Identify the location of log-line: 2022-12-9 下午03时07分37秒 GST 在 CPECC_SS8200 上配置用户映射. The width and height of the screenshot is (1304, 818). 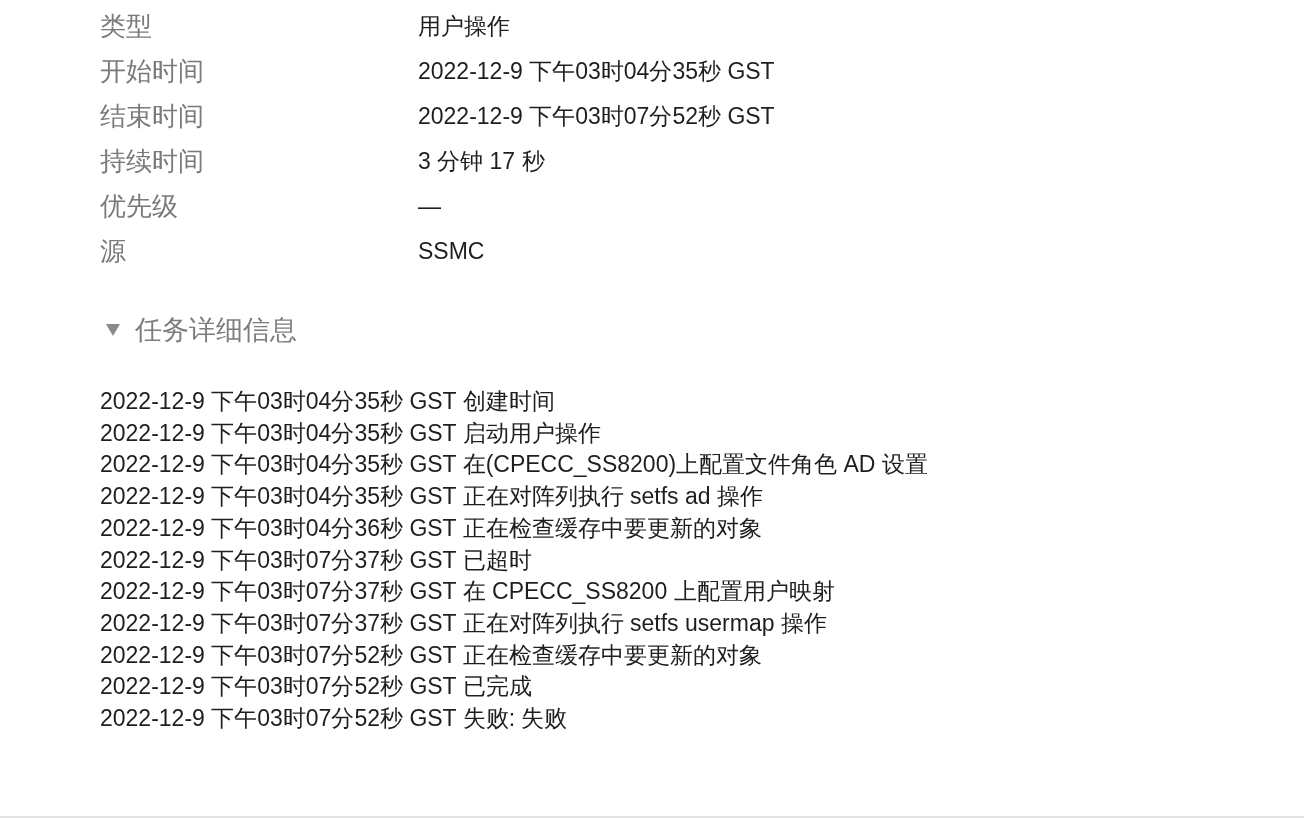
(467, 592).